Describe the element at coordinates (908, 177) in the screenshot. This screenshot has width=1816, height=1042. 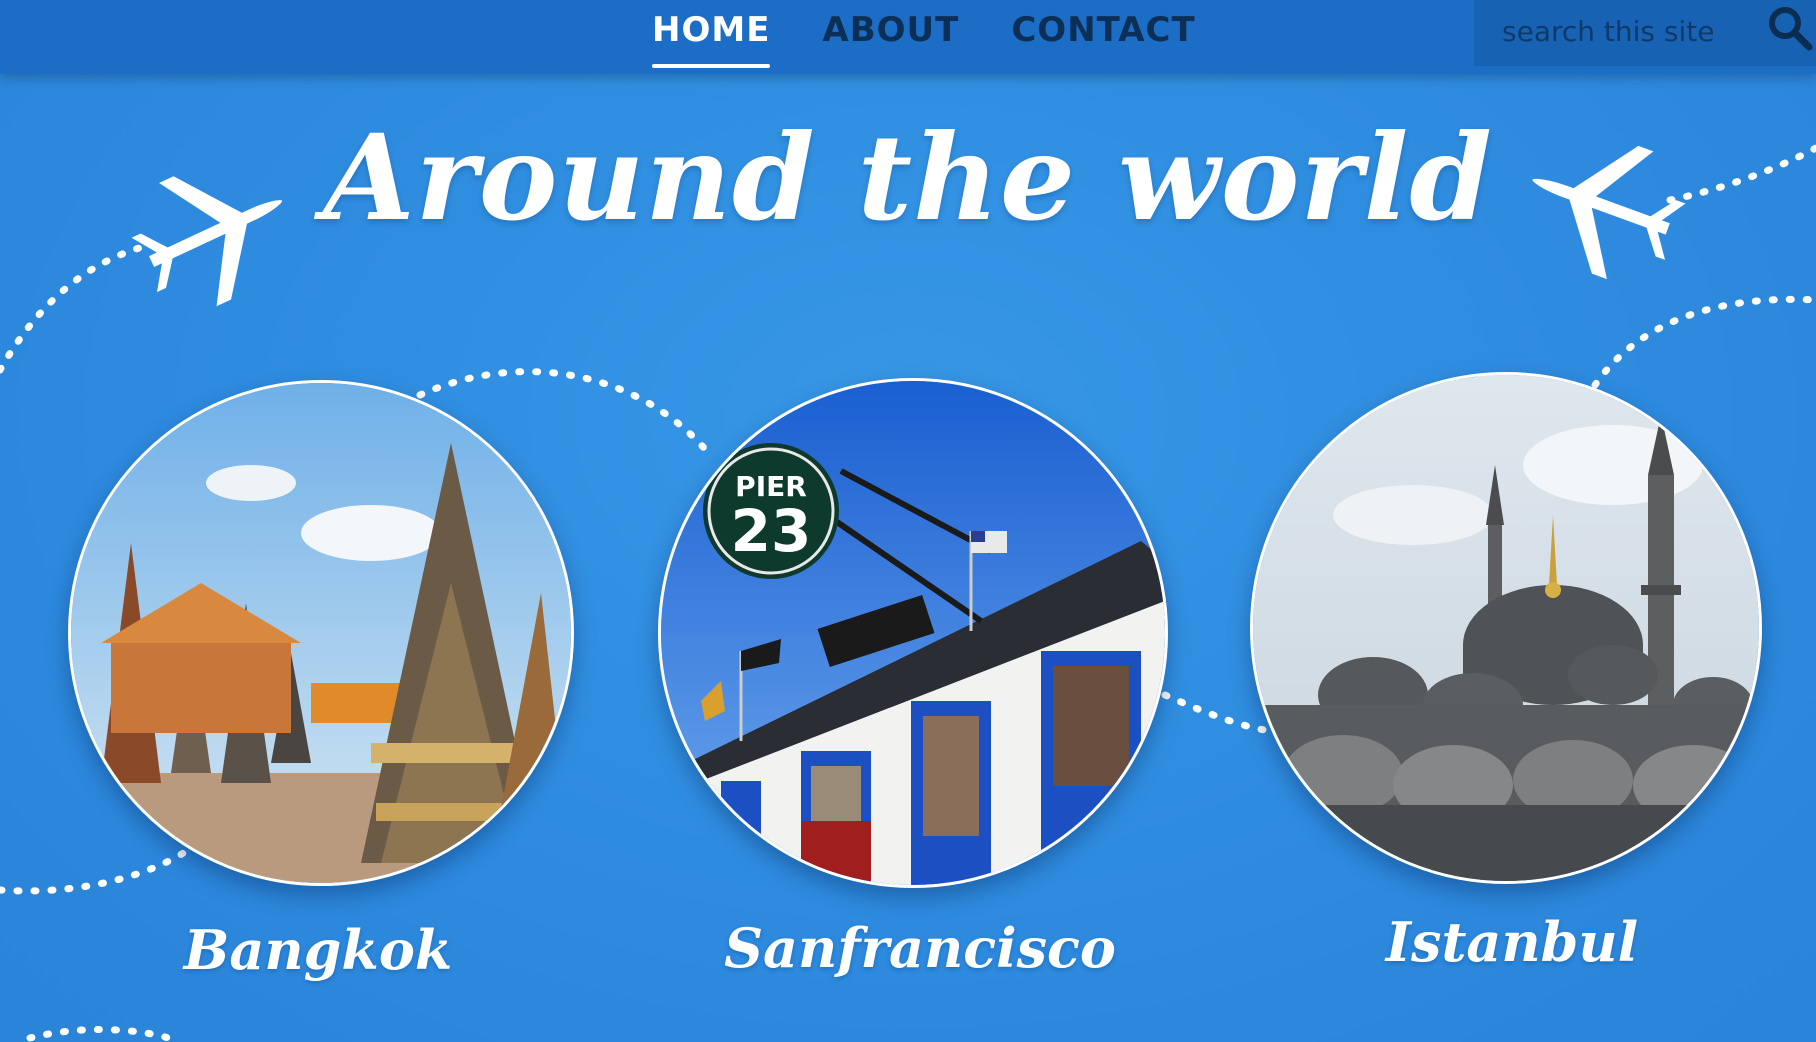
I see `page-title: Around the world` at that location.